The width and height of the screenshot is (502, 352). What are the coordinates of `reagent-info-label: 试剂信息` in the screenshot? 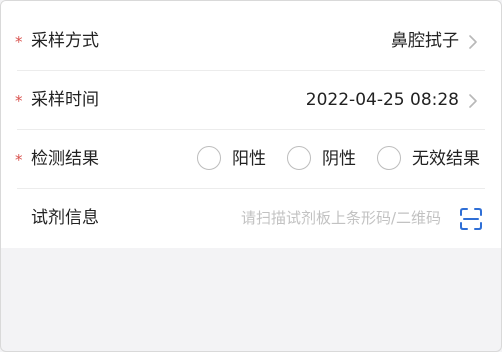 It's located at (65, 218).